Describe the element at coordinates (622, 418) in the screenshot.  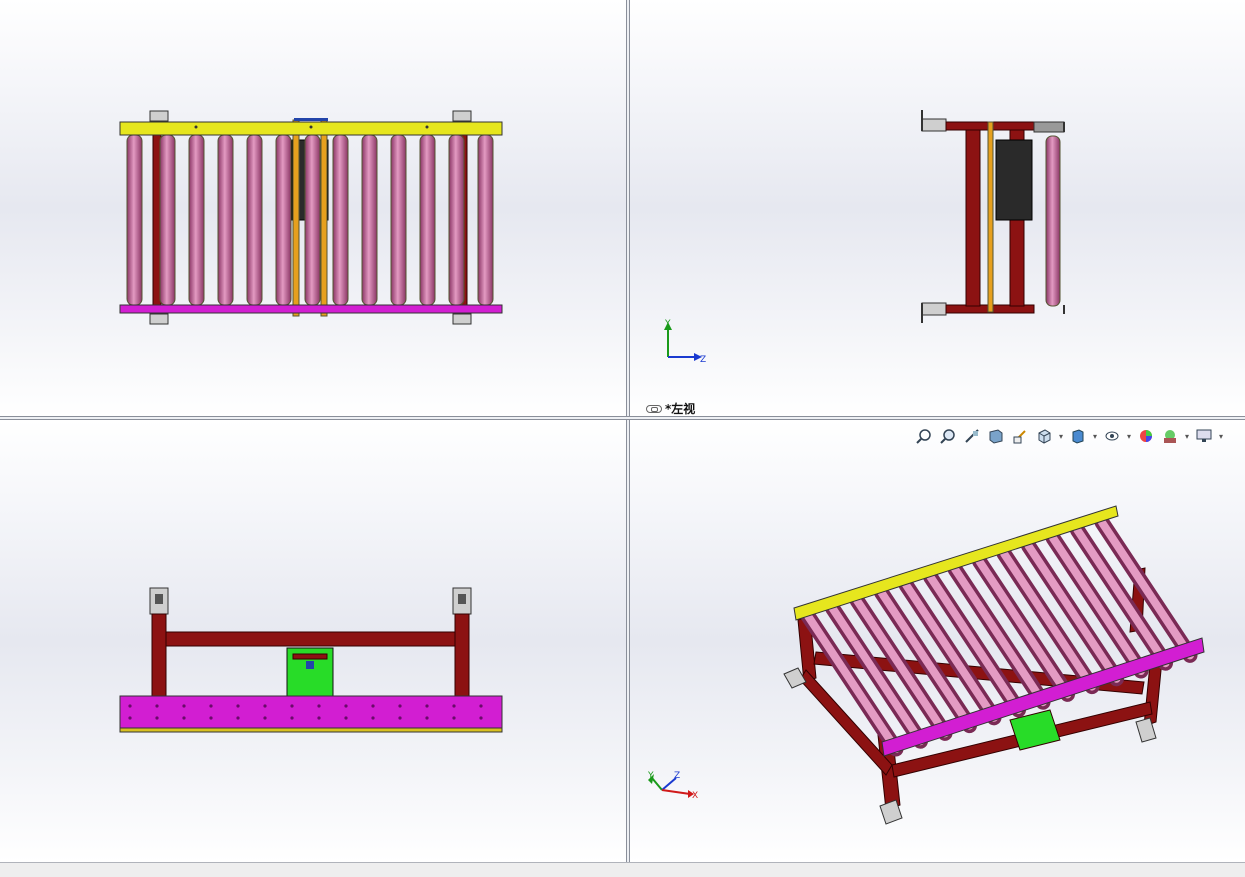
I see `viewport-divider-horizontal` at that location.